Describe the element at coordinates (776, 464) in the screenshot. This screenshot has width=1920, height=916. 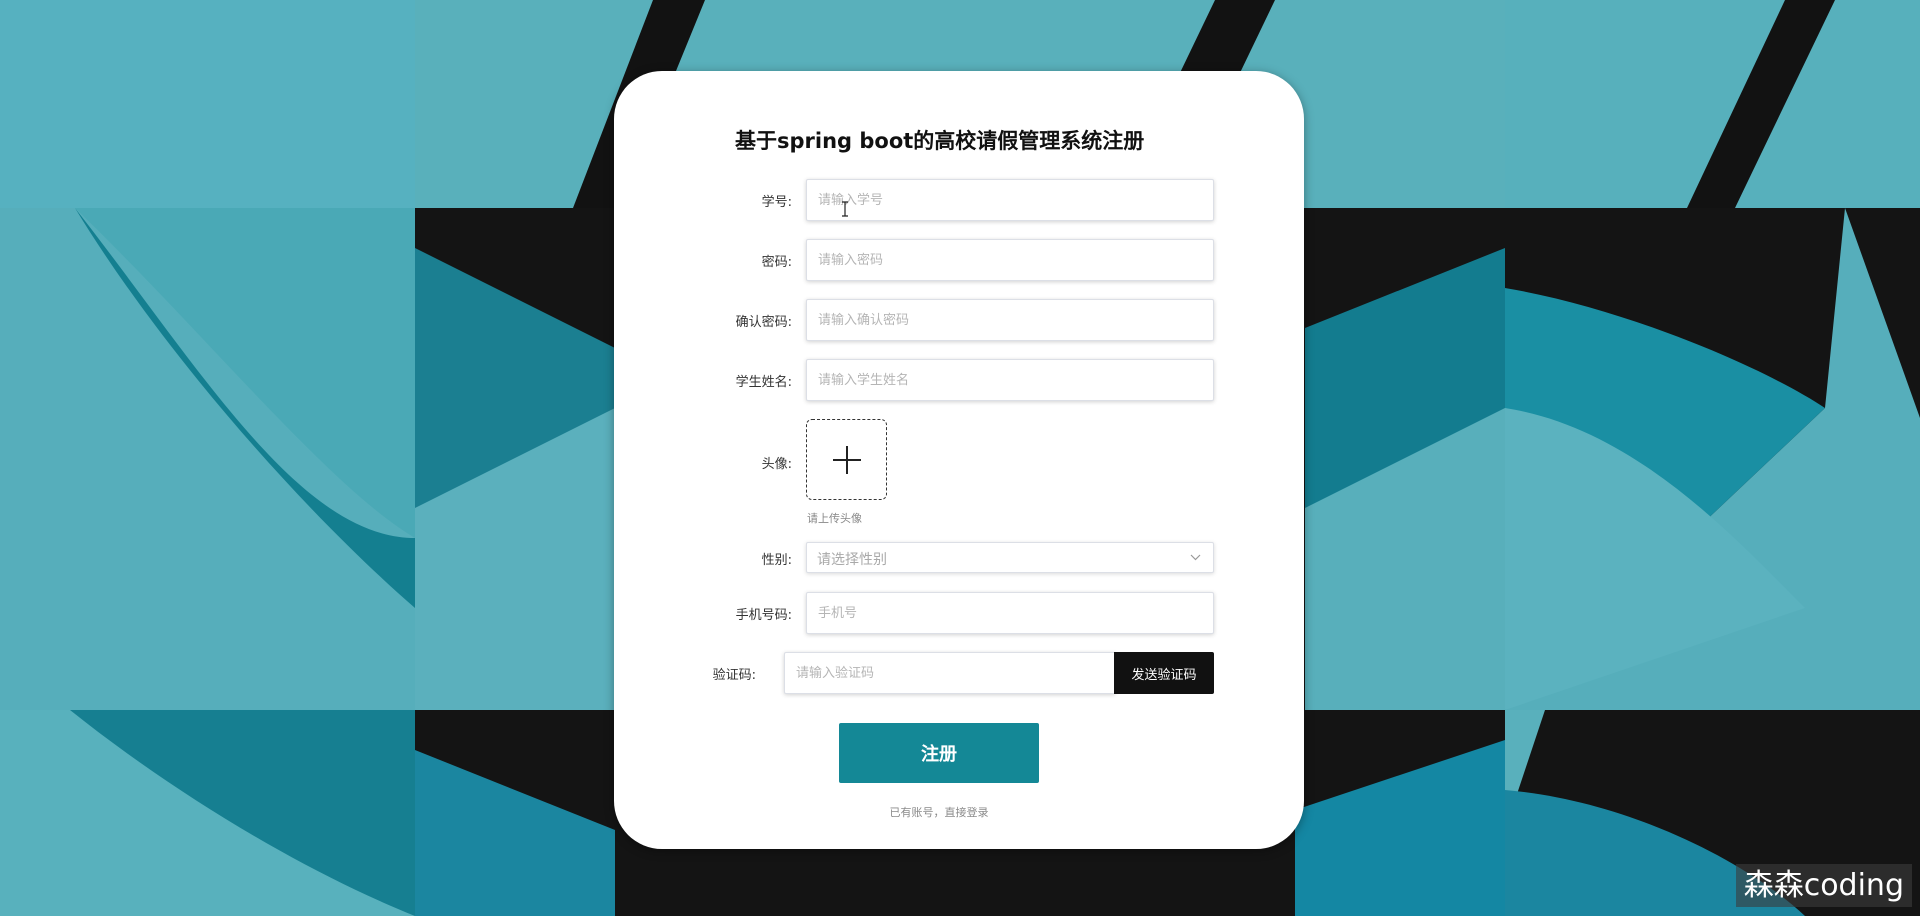
I see `avatar-label: 头像:` at that location.